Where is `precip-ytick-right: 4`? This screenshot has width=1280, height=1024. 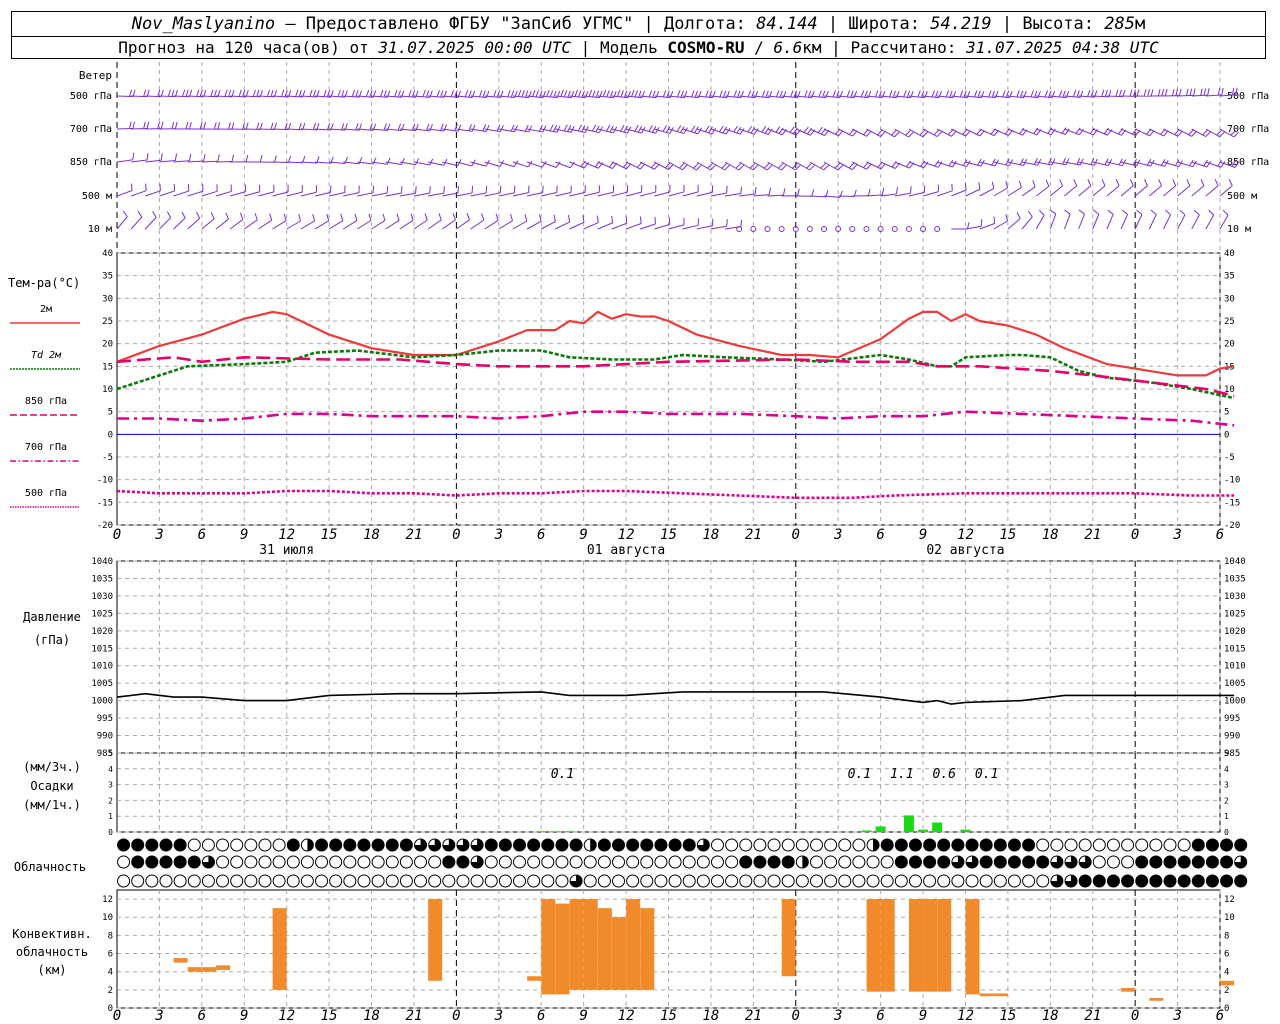 precip-ytick-right: 4 is located at coordinates (1226, 769).